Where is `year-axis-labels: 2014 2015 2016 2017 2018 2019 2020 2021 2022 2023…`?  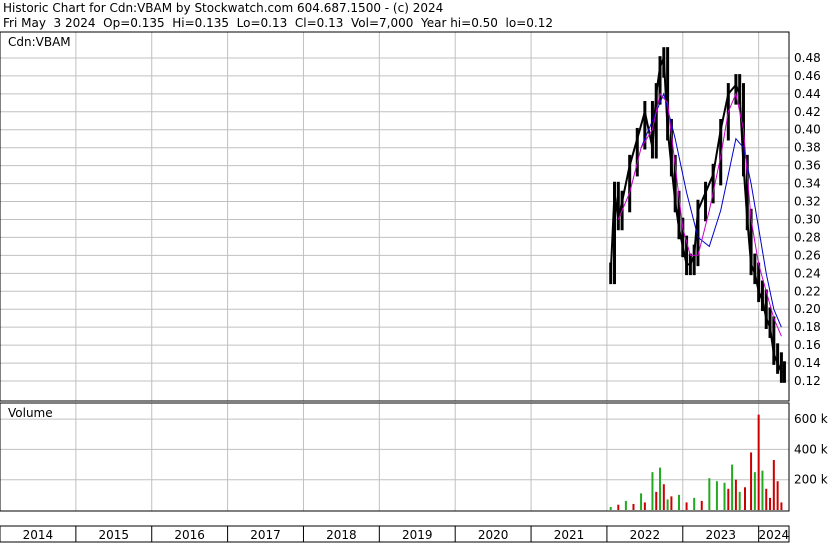
year-axis-labels: 2014 2015 2016 2017 2018 2019 2020 2021 2022 2023… is located at coordinates (406, 534).